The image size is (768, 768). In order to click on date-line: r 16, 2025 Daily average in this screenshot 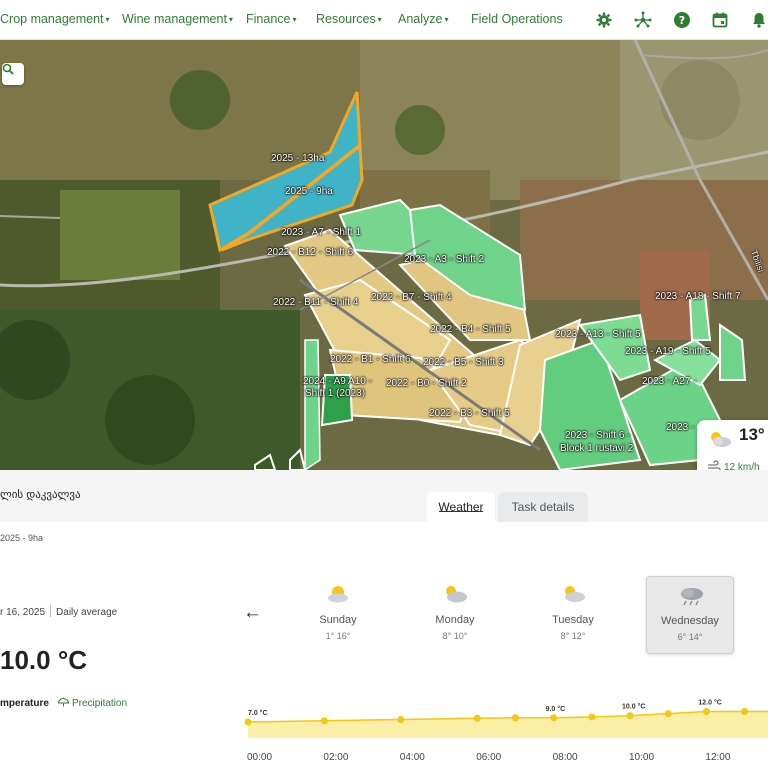, I will do `click(58, 611)`.